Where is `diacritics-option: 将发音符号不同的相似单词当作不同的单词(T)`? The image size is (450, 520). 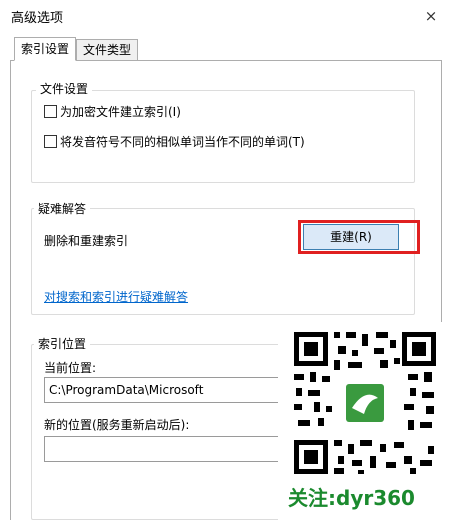 diacritics-option: 将发音符号不同的相似单词当作不同的单词(T) is located at coordinates (174, 141).